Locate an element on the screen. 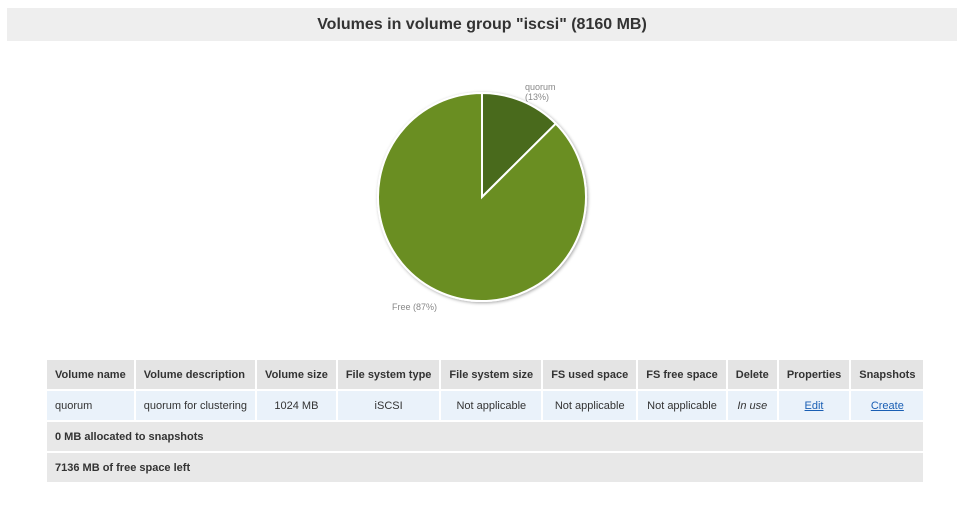  col-volume-size: Volume size is located at coordinates (296, 374).